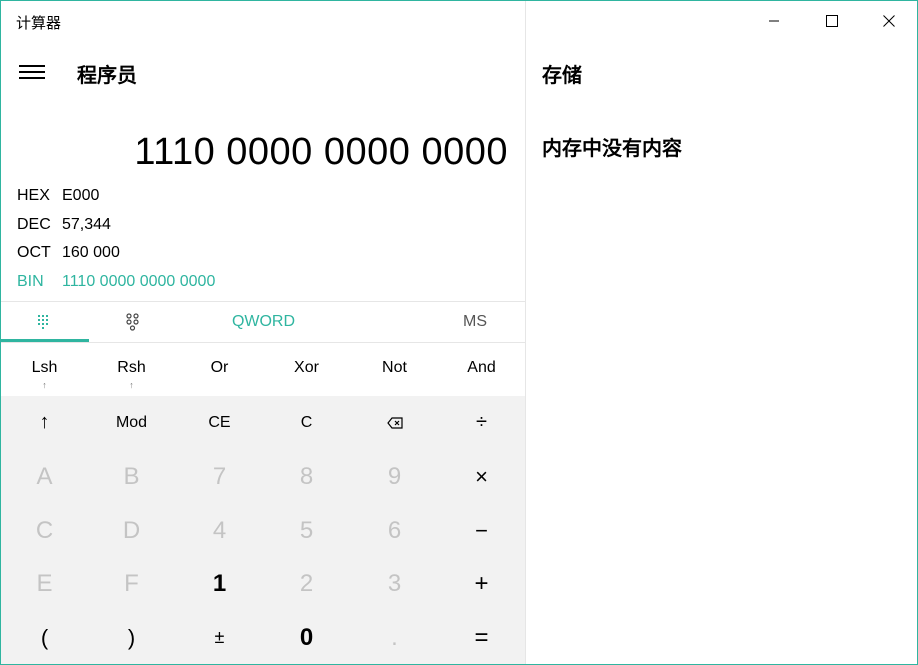 The image size is (918, 665). I want to click on radix-value: E000, so click(81, 195).